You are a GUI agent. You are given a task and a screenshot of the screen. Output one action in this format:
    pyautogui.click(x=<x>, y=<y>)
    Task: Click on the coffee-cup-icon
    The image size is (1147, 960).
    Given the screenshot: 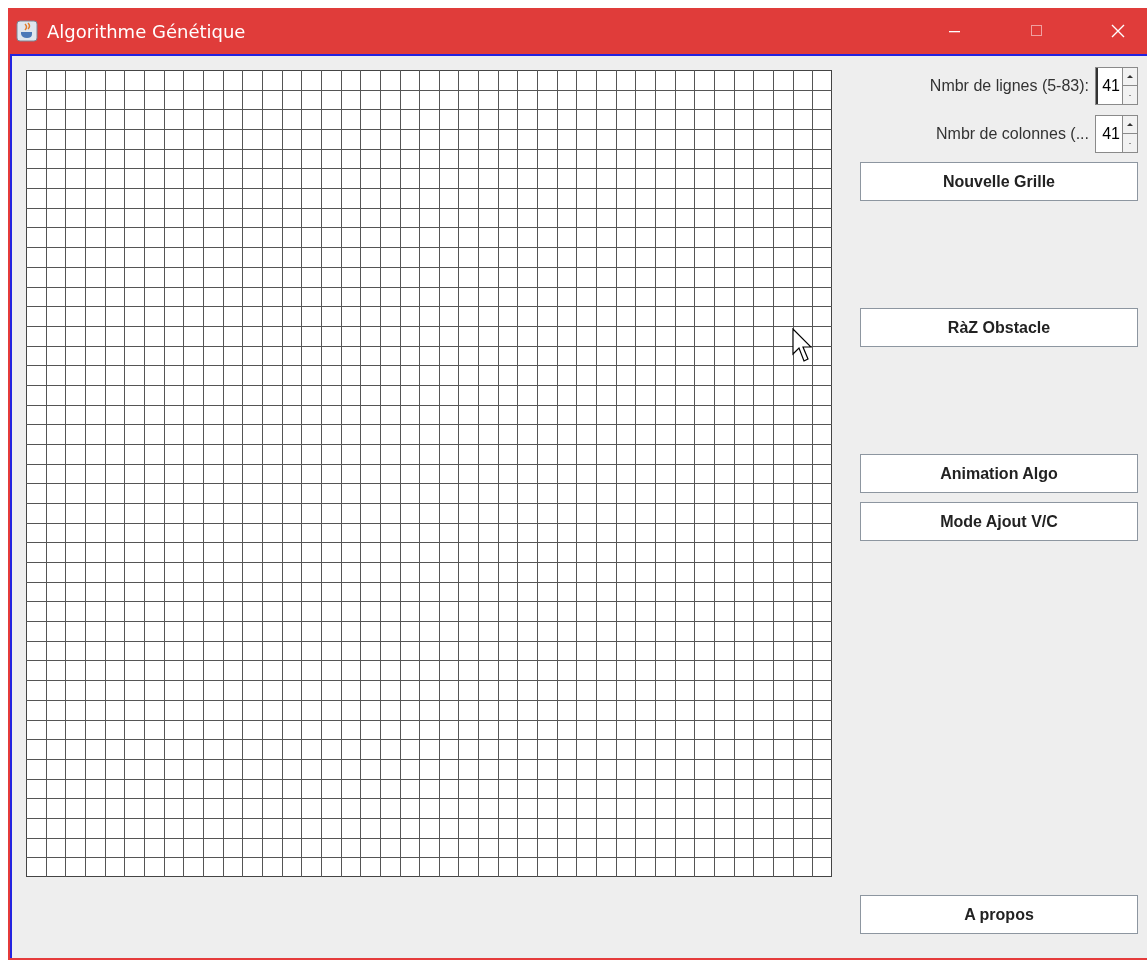 What is the action you would take?
    pyautogui.click(x=27, y=31)
    